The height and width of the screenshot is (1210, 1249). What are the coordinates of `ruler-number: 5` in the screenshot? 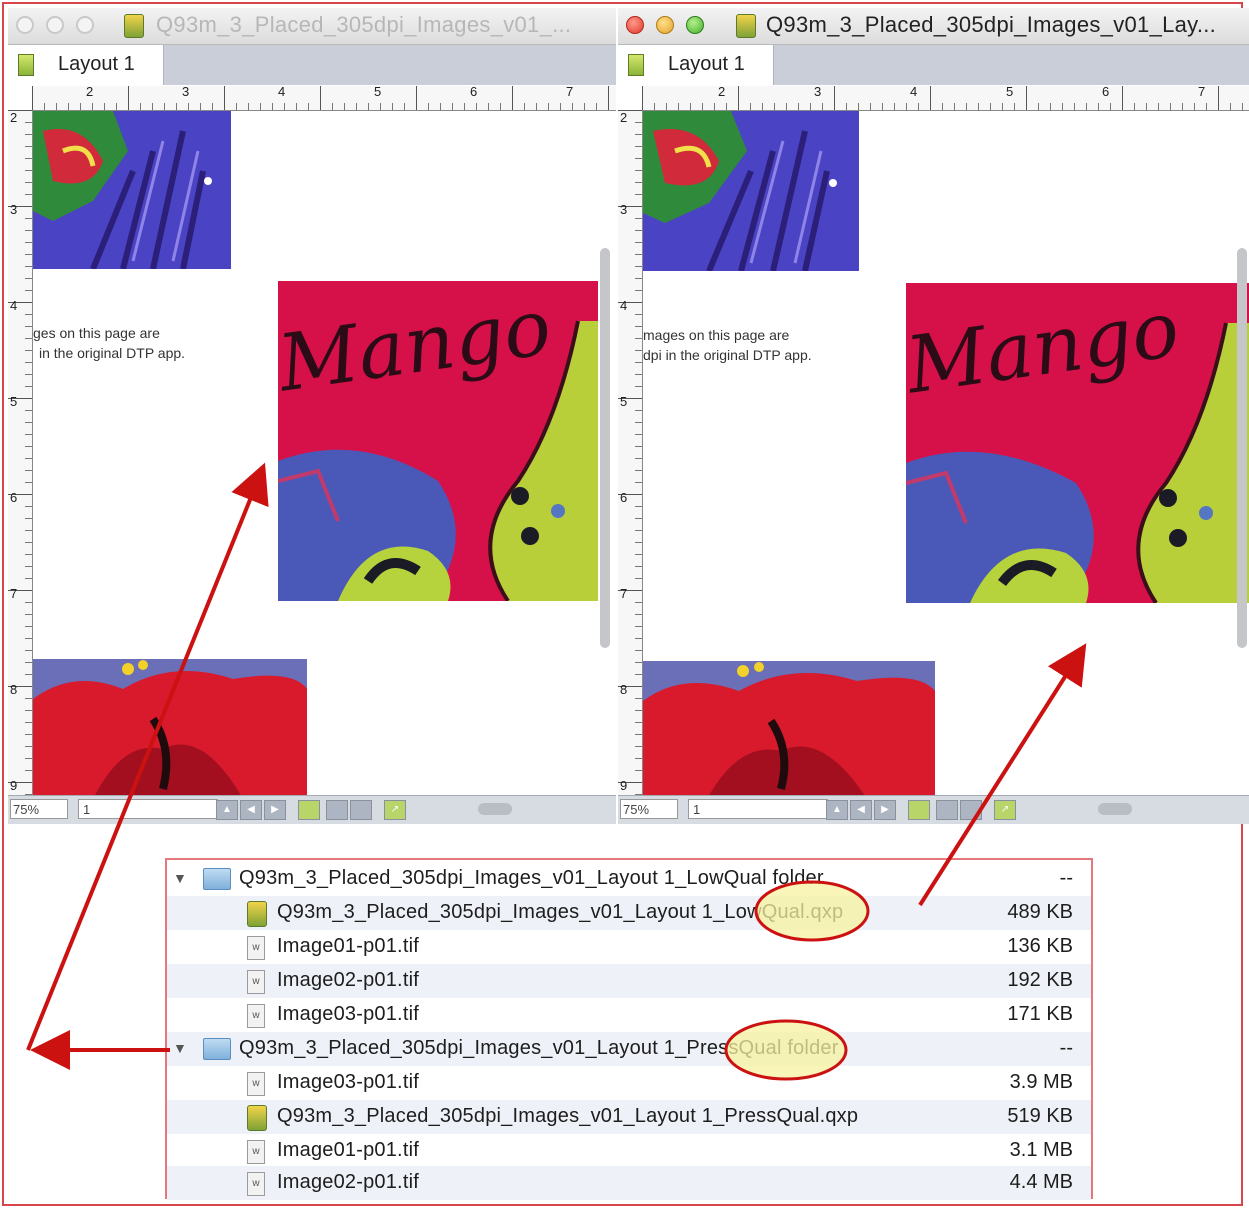 It's located at (1010, 91).